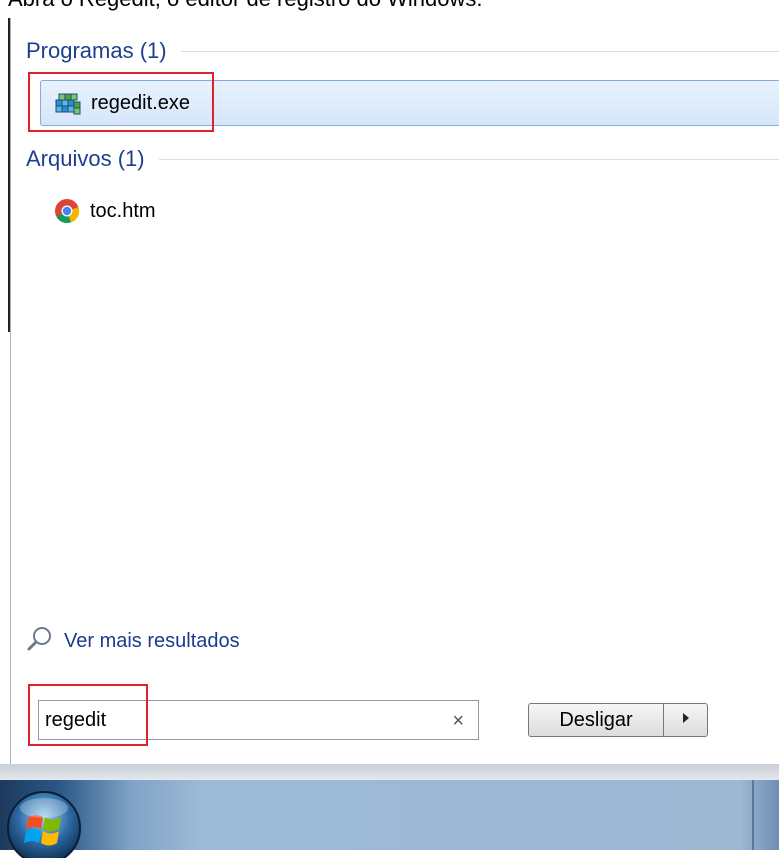 The image size is (779, 863). I want to click on section-header-files: Arquivos (1), so click(402, 159).